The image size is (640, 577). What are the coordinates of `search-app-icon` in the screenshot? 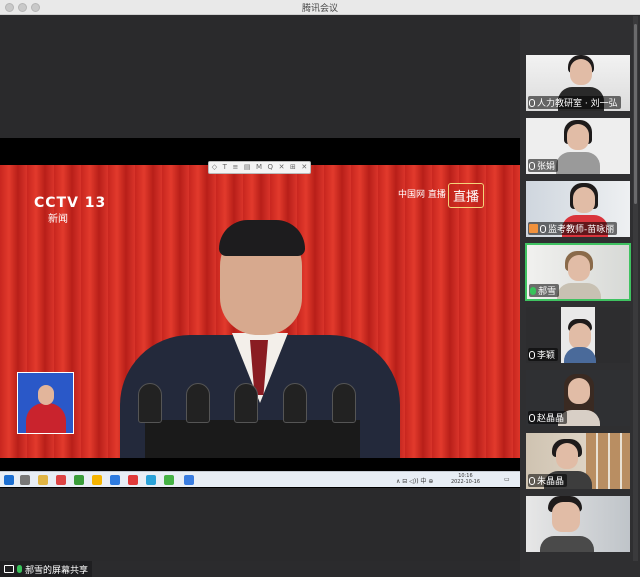 It's located at (61, 480).